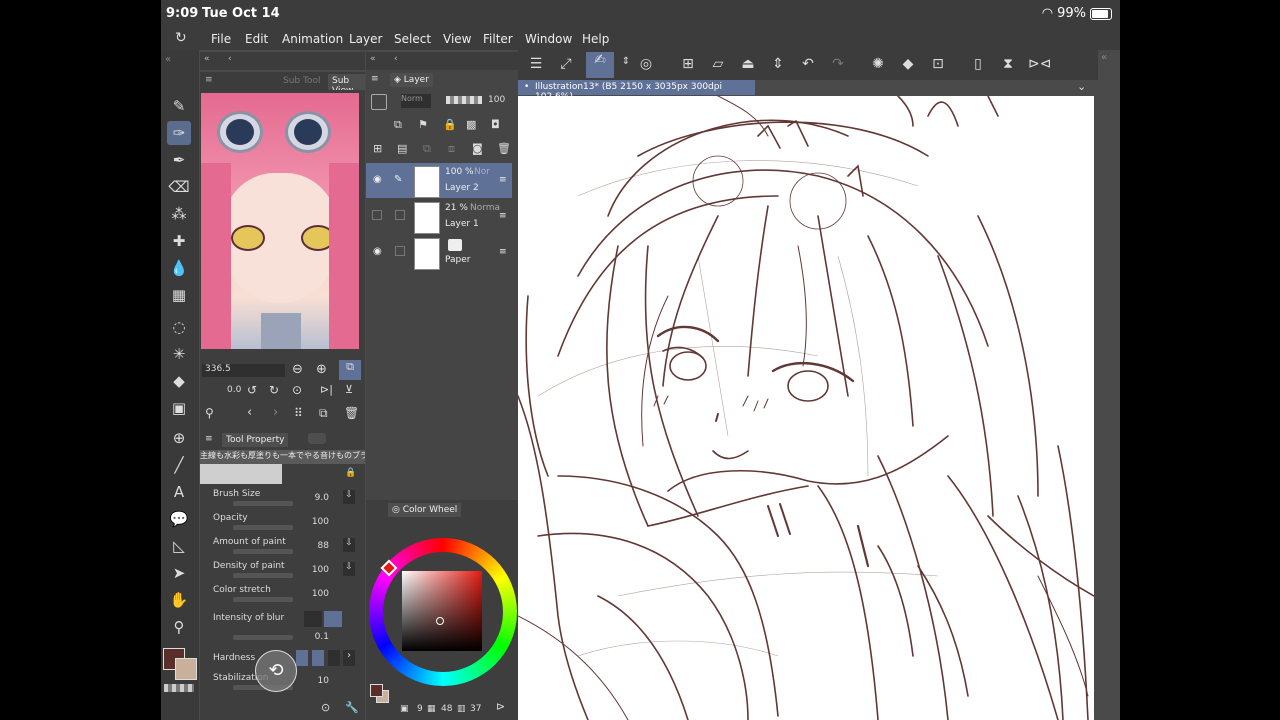 The image size is (1280, 720). Describe the element at coordinates (778, 65) in the screenshot. I see `chevron-updown-icon: ⇕` at that location.